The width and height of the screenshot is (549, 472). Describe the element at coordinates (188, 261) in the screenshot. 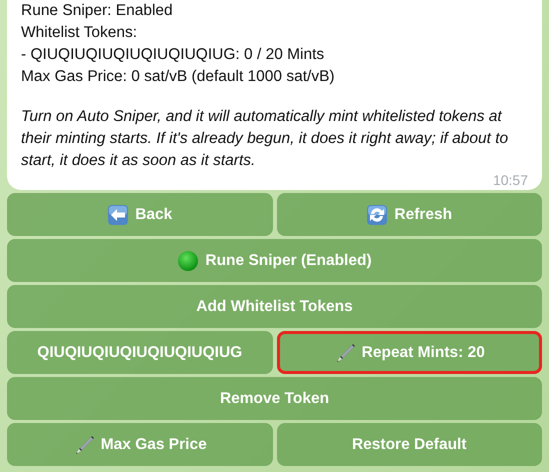

I see `status-dot-icon` at that location.